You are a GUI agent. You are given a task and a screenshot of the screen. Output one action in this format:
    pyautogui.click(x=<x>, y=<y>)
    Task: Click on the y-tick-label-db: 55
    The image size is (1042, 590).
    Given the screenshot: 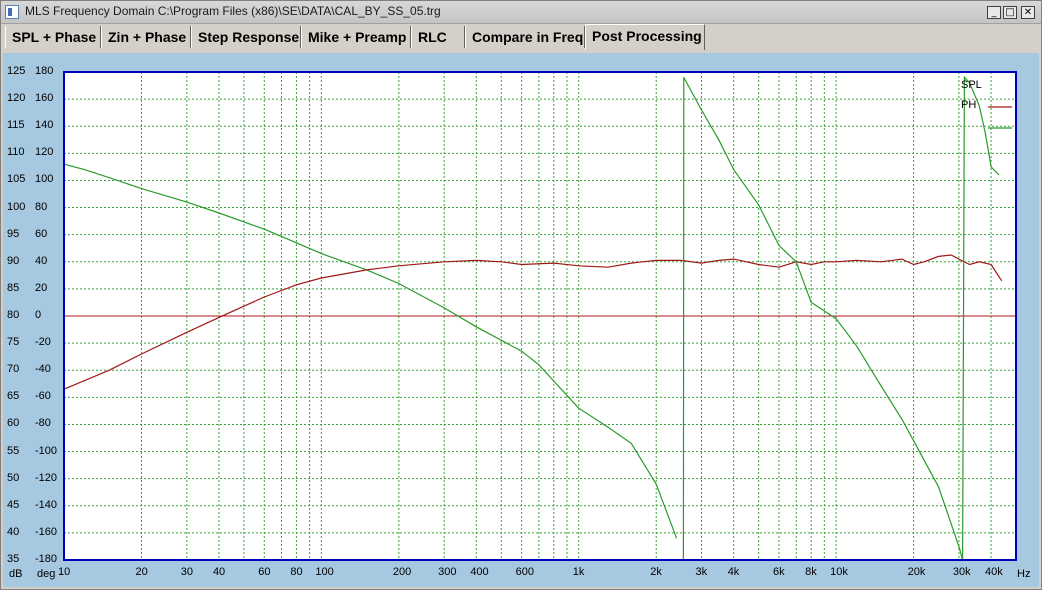 What is the action you would take?
    pyautogui.click(x=13, y=450)
    